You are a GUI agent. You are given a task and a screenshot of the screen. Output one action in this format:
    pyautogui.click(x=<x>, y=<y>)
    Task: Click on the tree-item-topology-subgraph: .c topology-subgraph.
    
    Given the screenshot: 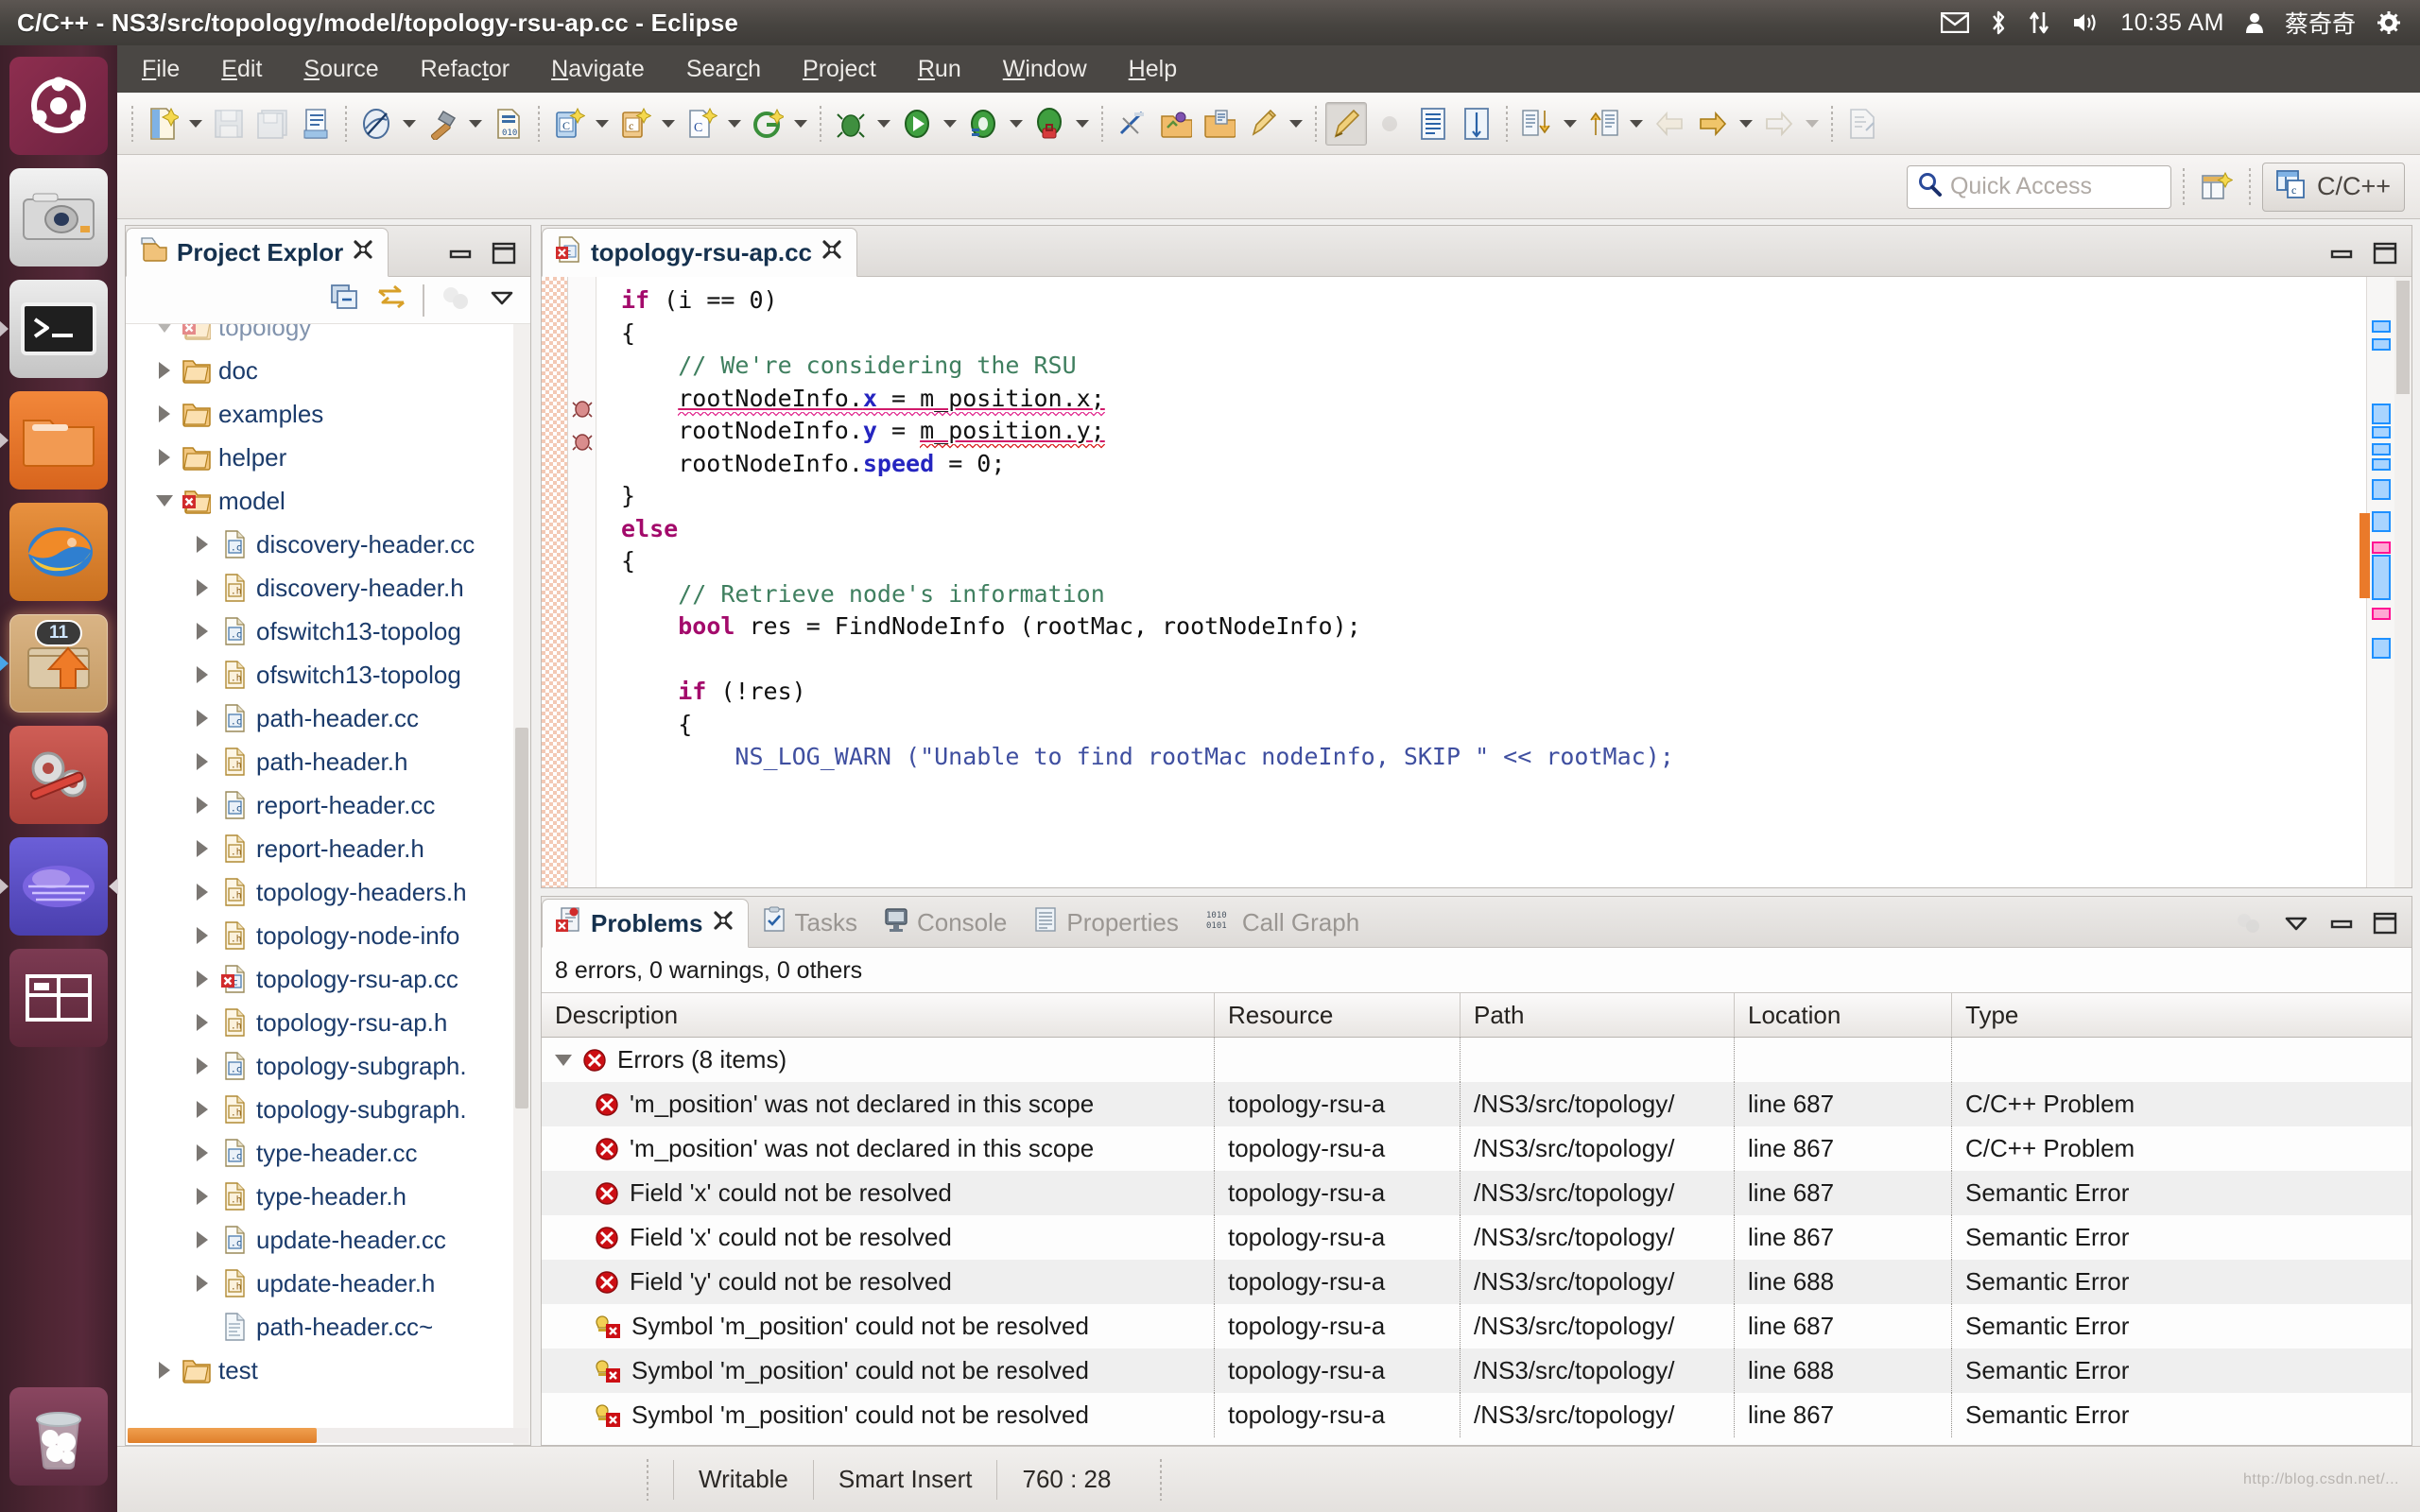 What is the action you would take?
    pyautogui.click(x=328, y=1066)
    